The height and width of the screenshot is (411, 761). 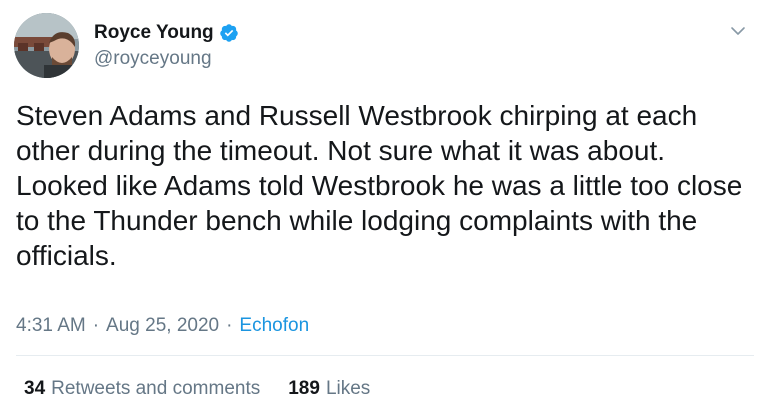 I want to click on likes-stat: 189 Likes, so click(x=329, y=389).